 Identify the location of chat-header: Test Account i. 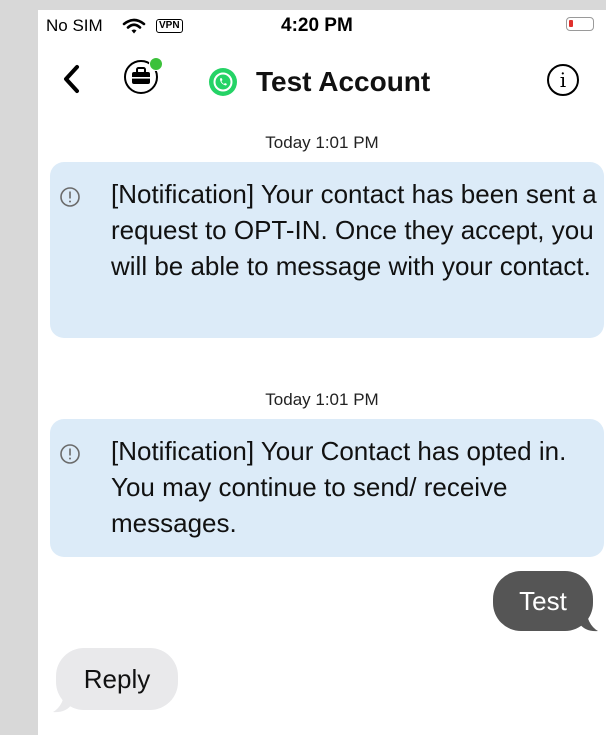
(322, 80).